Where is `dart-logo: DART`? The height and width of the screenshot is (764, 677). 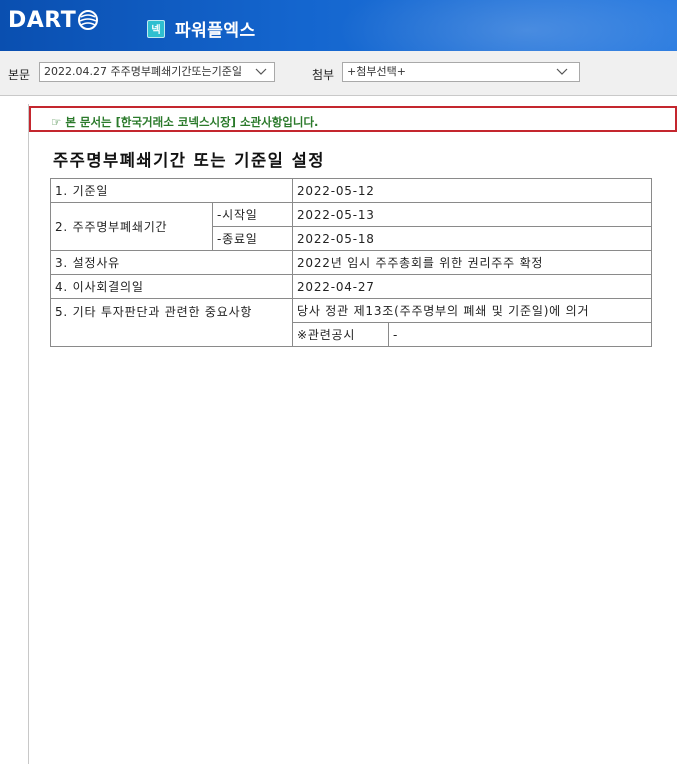 dart-logo: DART is located at coordinates (53, 20).